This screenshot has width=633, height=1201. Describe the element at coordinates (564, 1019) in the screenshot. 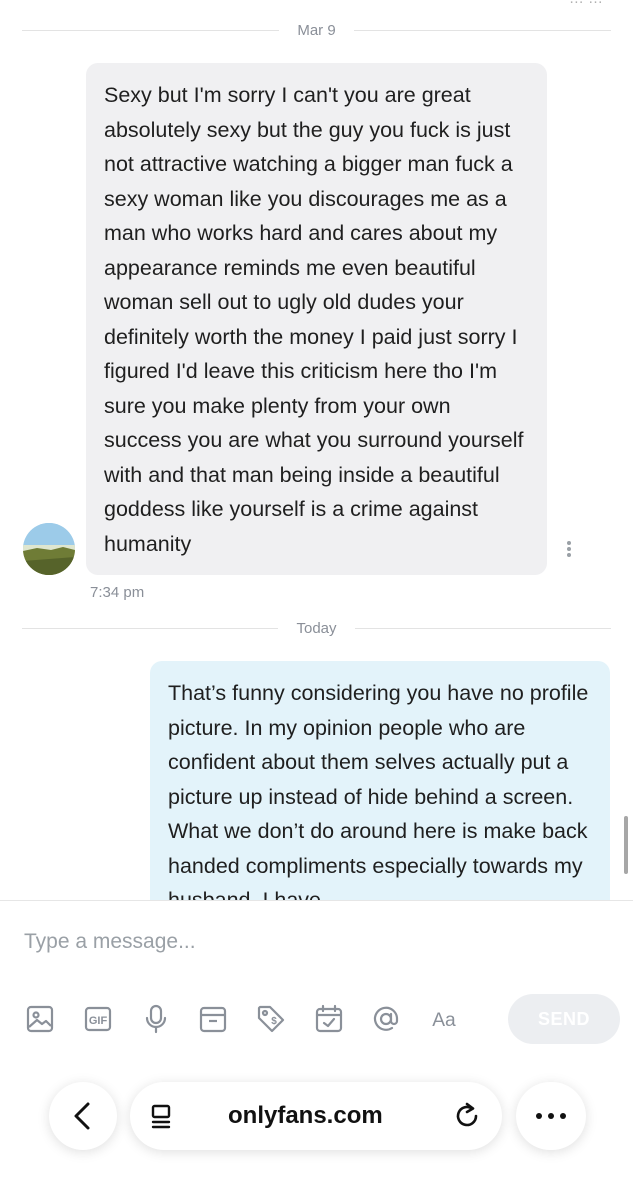

I see `send-button: SEND` at that location.